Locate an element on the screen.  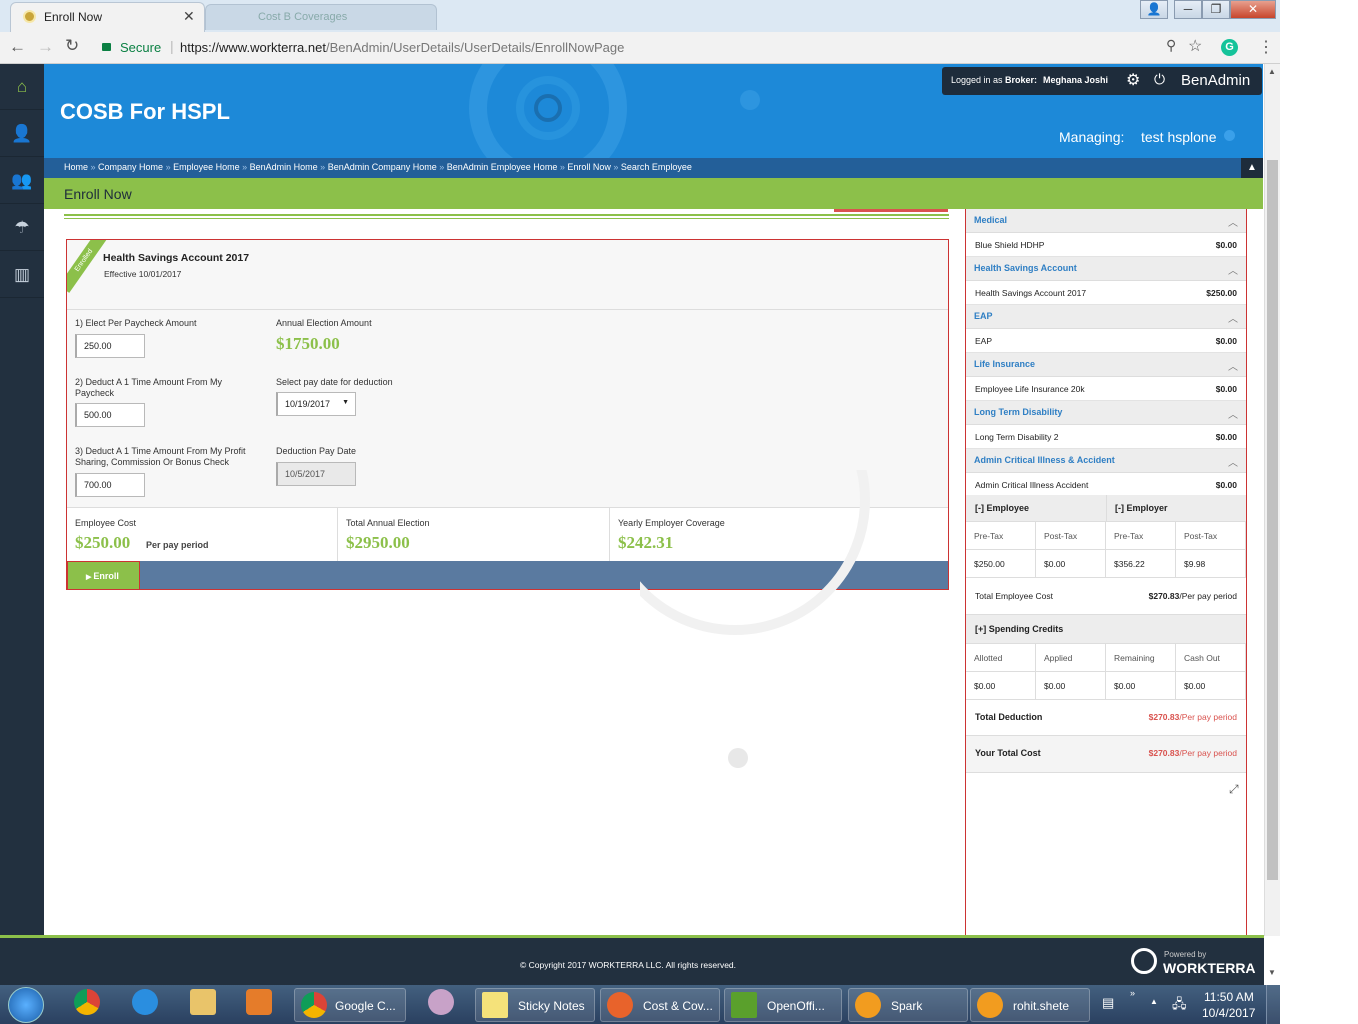
breadcrumb-link: BenAdmin Company Home is located at coordinates (382, 167).